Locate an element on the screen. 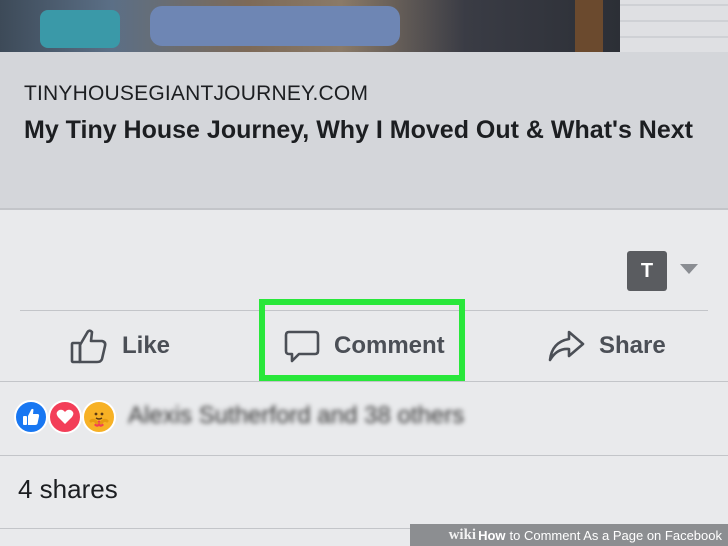  love-reaction-icon is located at coordinates (65, 417).